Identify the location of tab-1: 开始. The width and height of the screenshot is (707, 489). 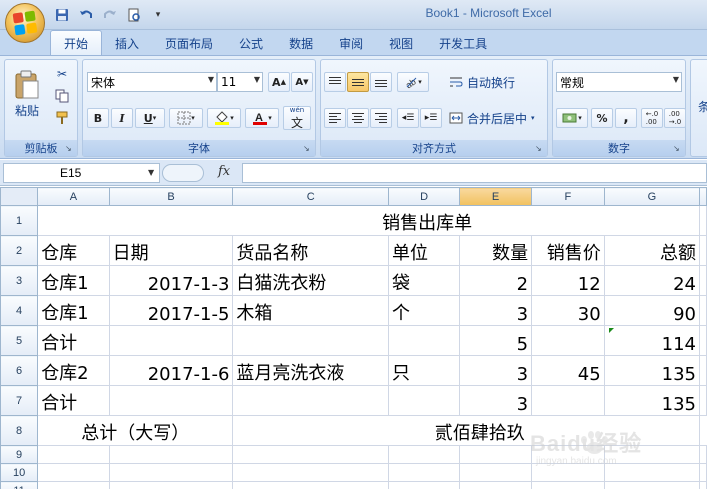
(76, 43).